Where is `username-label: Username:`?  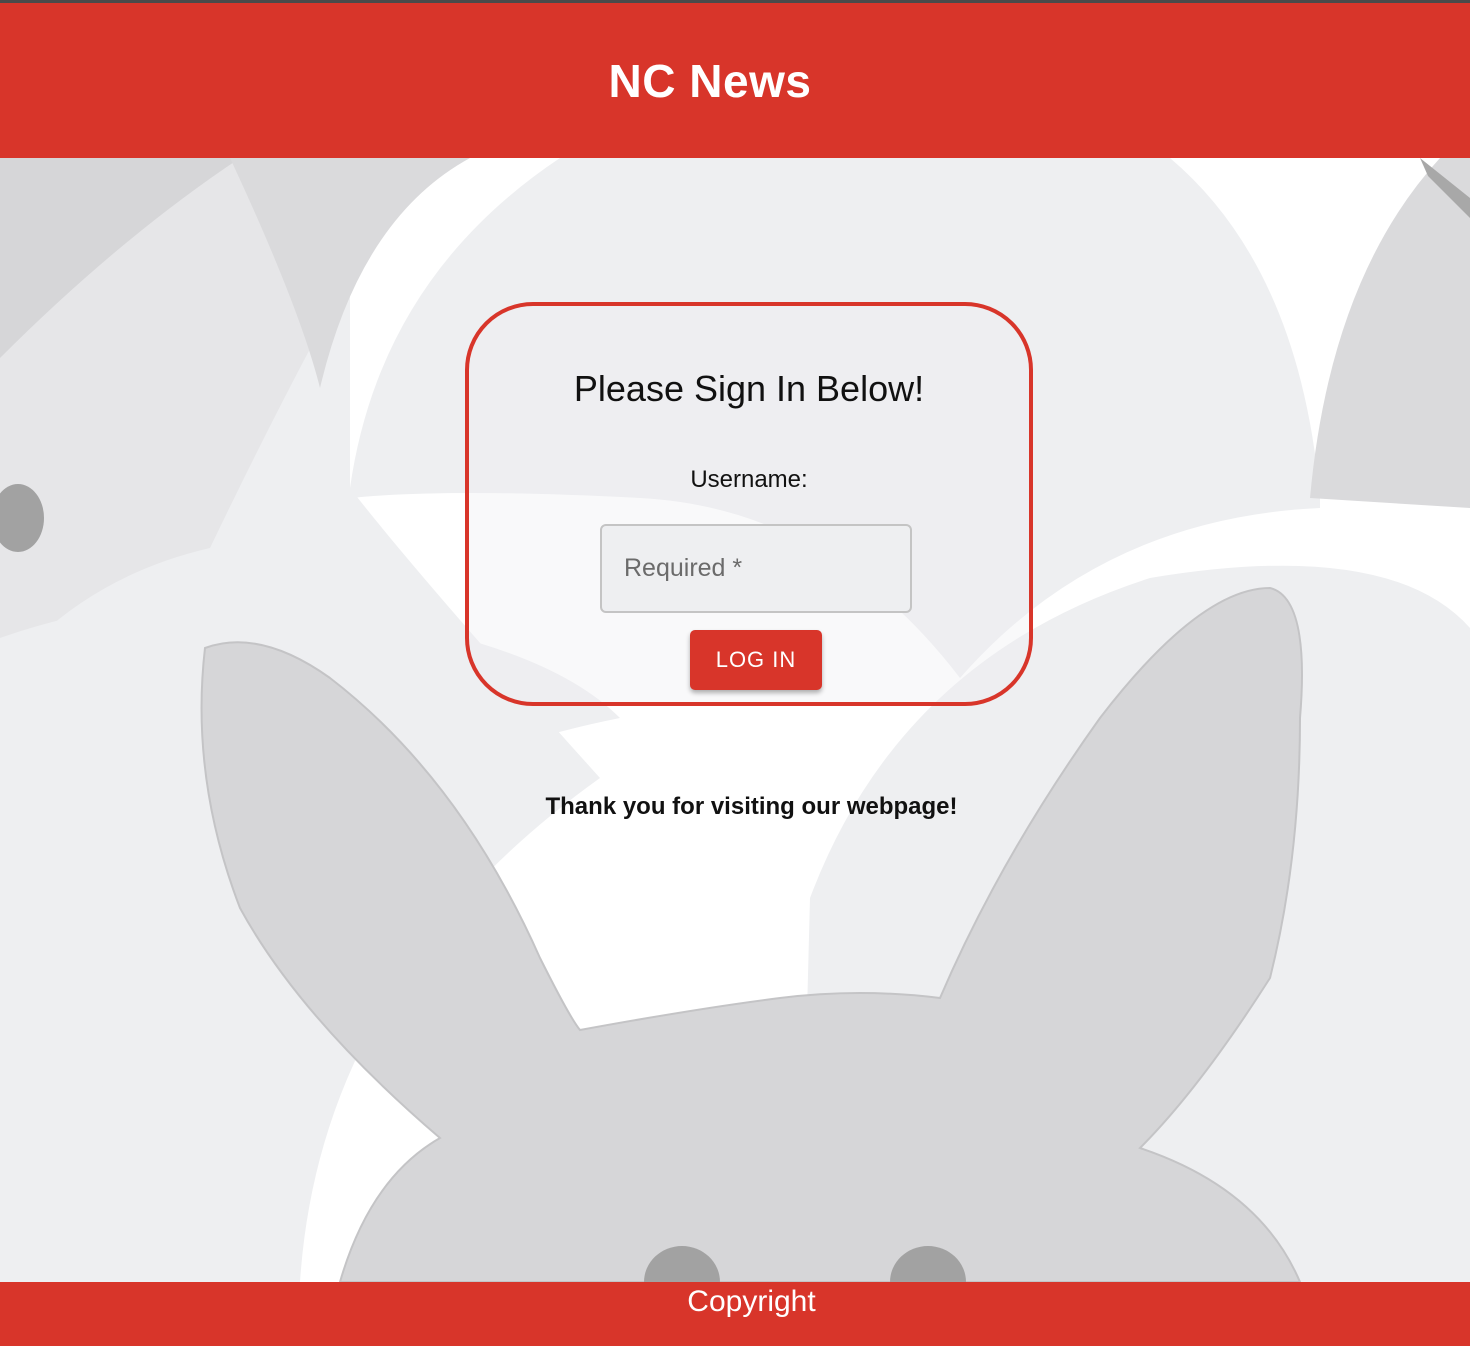
username-label: Username: is located at coordinates (749, 479).